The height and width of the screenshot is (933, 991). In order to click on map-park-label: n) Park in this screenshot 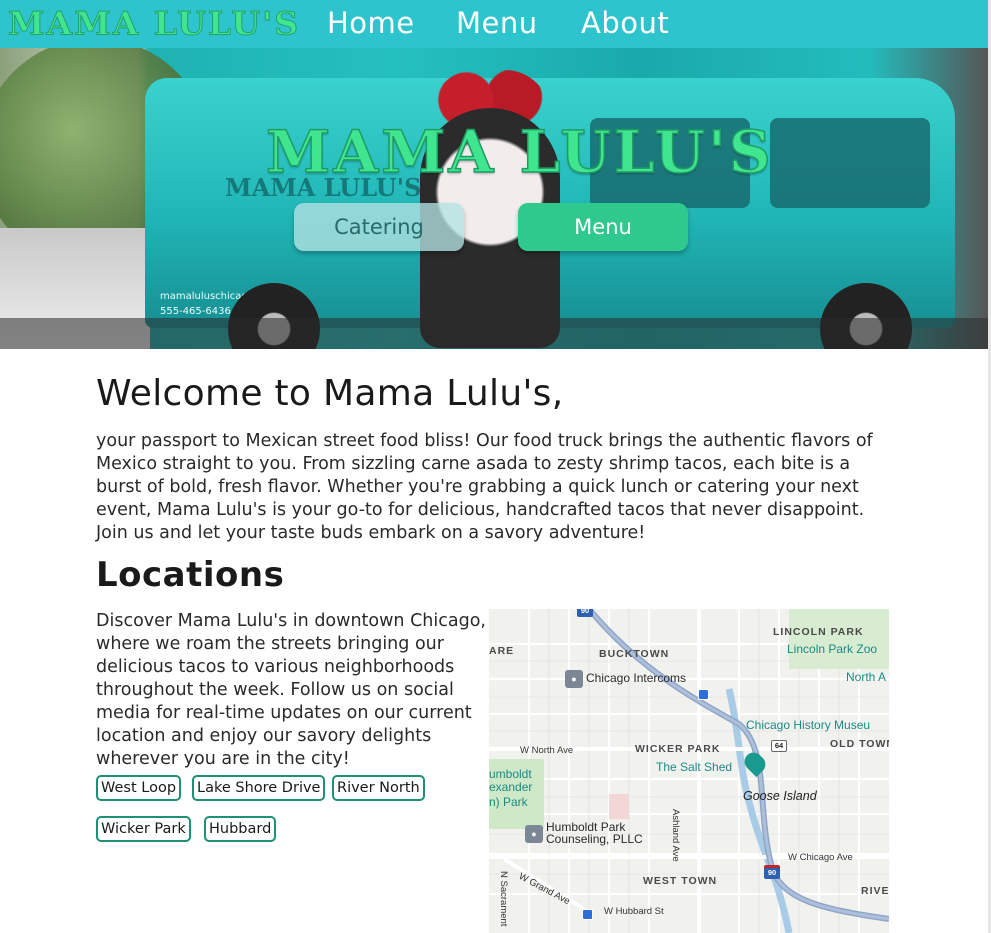, I will do `click(508, 802)`.